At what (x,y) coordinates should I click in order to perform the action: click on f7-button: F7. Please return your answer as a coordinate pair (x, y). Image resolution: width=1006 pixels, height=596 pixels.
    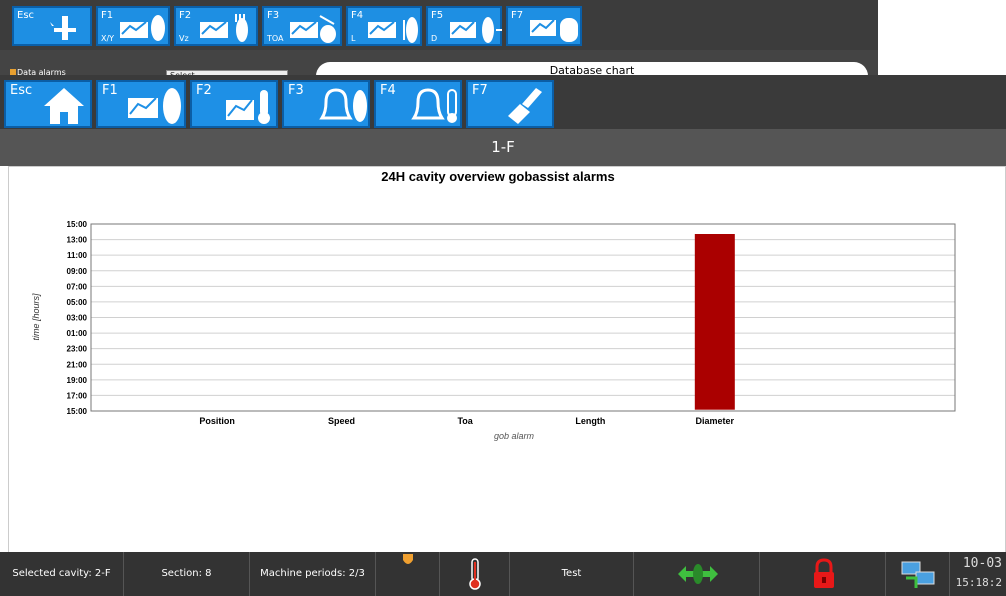
    Looking at the image, I should click on (510, 104).